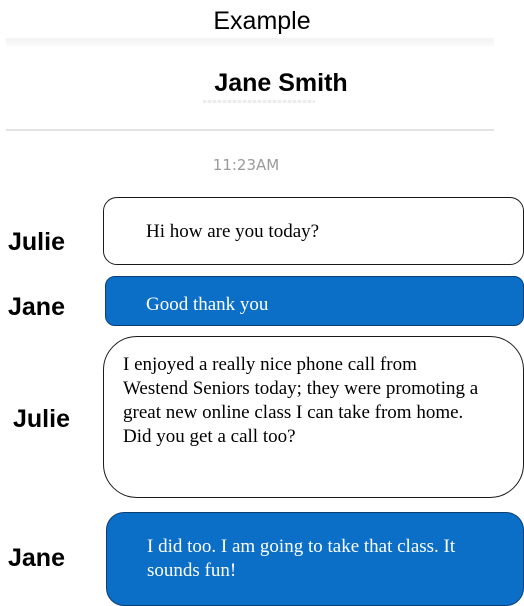 This screenshot has width=524, height=606. What do you see at coordinates (250, 130) in the screenshot?
I see `header-divider` at bounding box center [250, 130].